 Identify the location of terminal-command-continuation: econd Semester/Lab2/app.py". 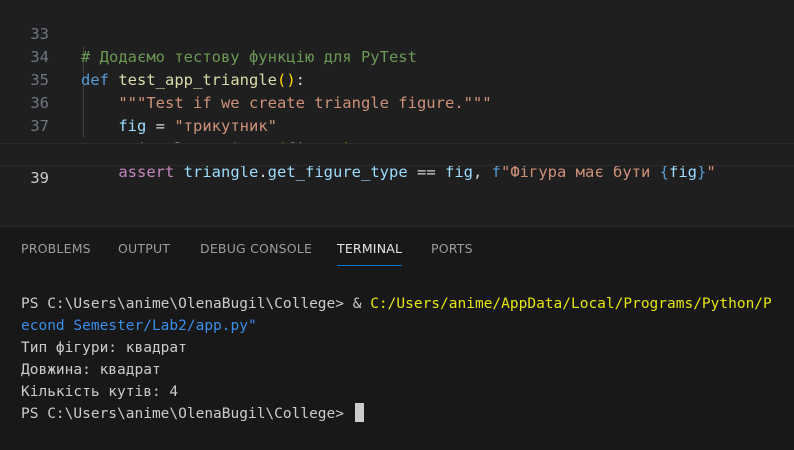
(139, 326).